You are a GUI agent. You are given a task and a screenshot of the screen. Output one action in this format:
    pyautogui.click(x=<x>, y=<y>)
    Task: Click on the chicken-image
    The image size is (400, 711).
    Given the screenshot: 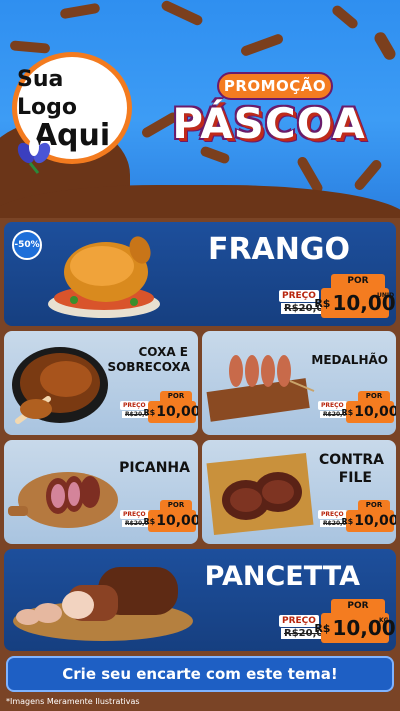 What is the action you would take?
    pyautogui.click(x=104, y=277)
    